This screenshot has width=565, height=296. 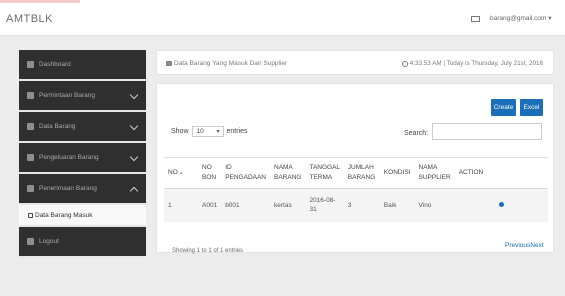 I want to click on top-navbar: AMTBLK barang@gmail.com ▾, so click(x=282, y=18).